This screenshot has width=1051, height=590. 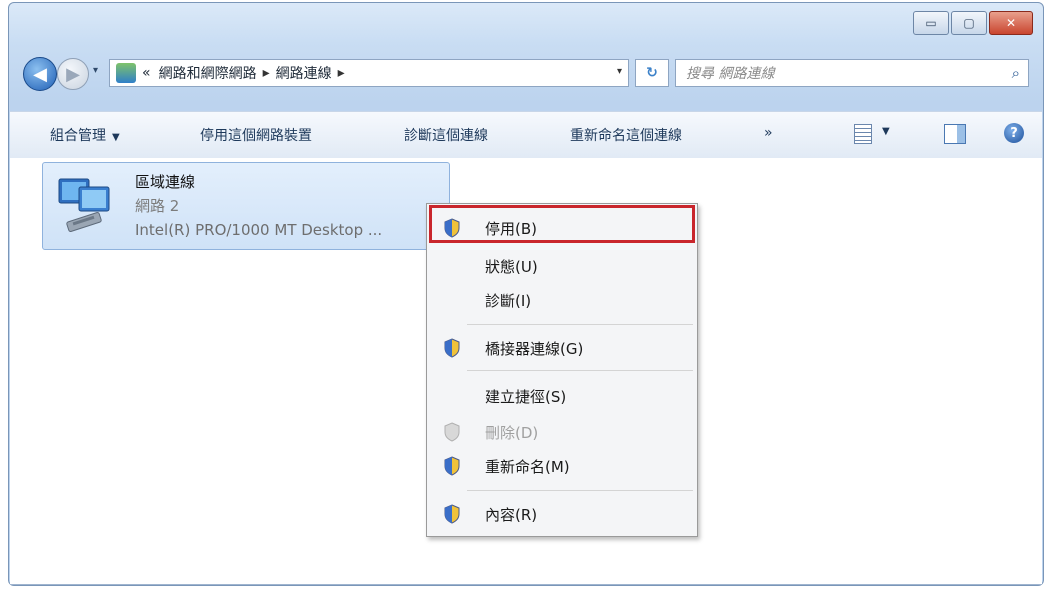 I want to click on menu-item-create-shortcut: 建立捷徑(S), so click(x=562, y=395).